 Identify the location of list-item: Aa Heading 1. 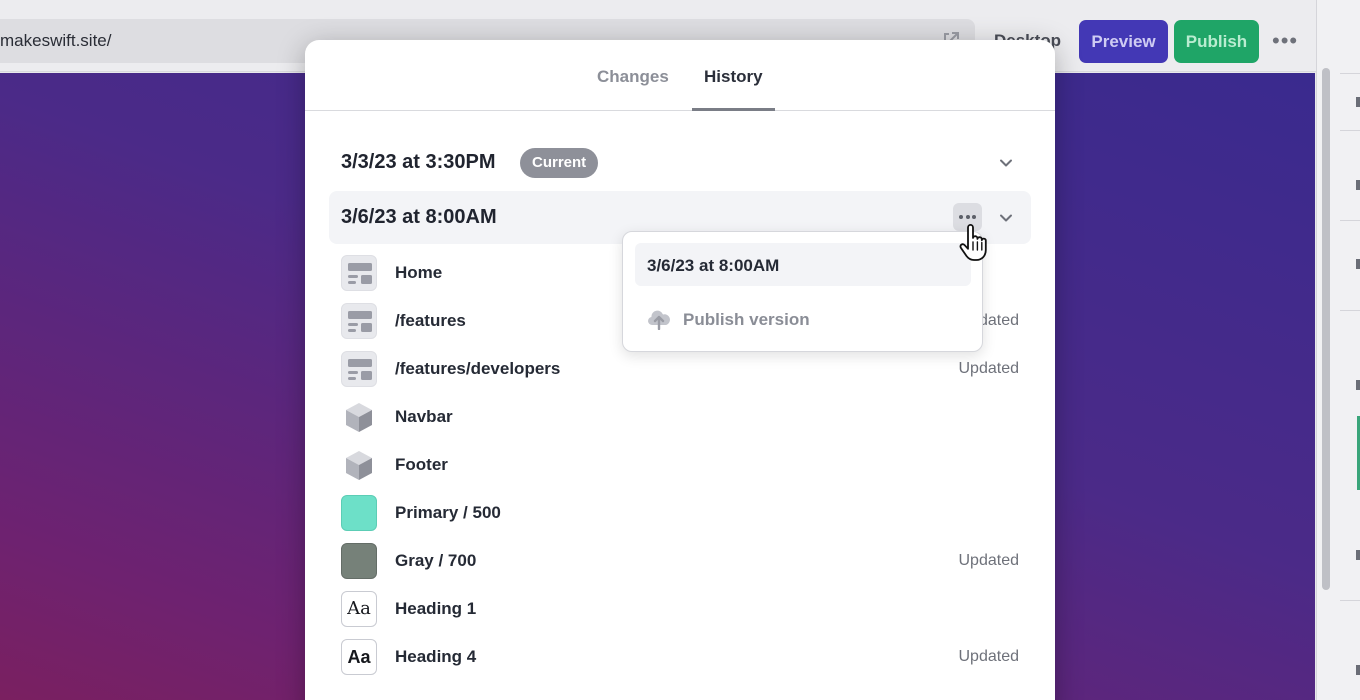
(681, 609).